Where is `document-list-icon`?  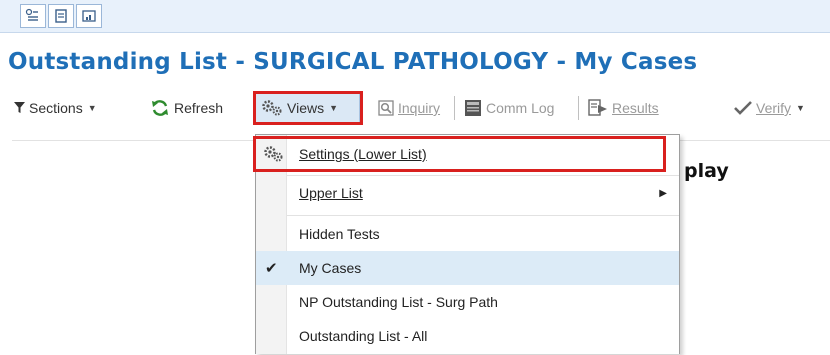 document-list-icon is located at coordinates (61, 16).